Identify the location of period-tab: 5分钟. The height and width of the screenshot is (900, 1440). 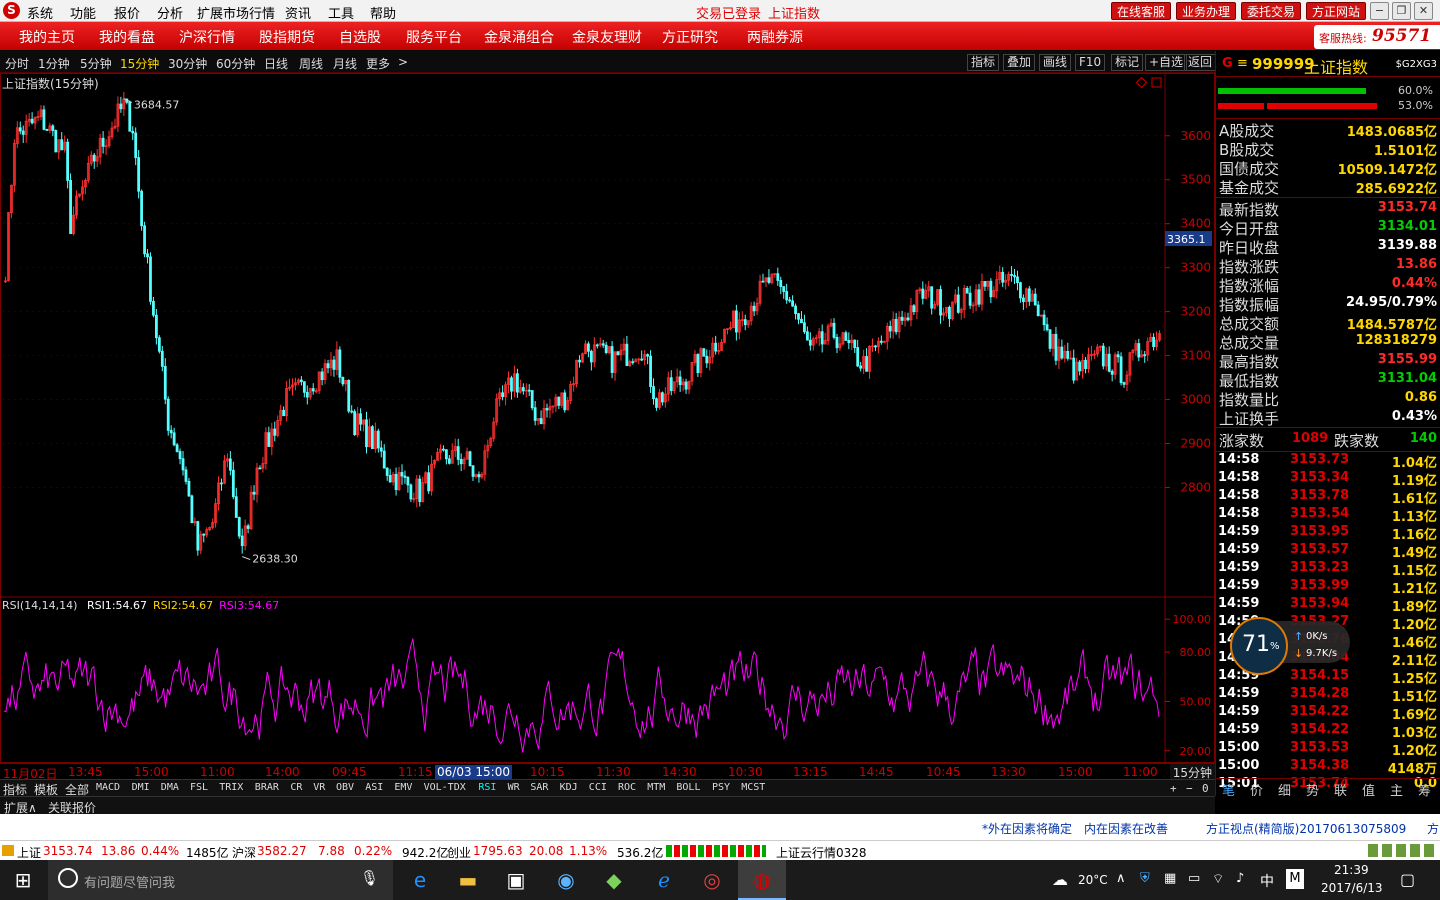
(96, 63).